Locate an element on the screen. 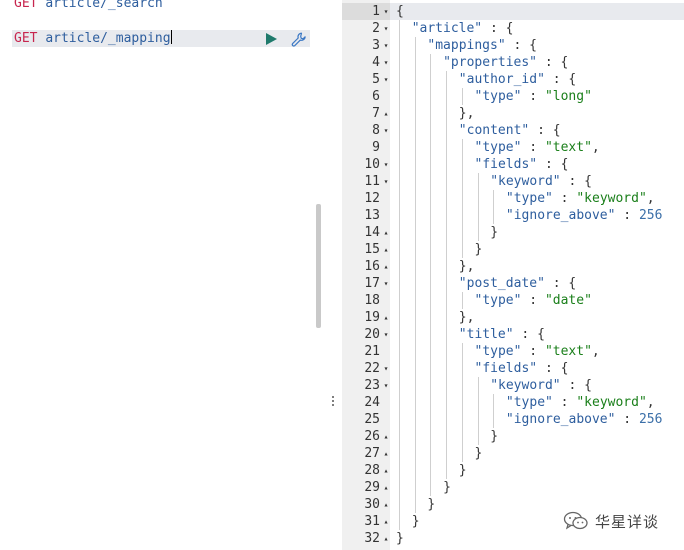  run-request-button is located at coordinates (271, 39).